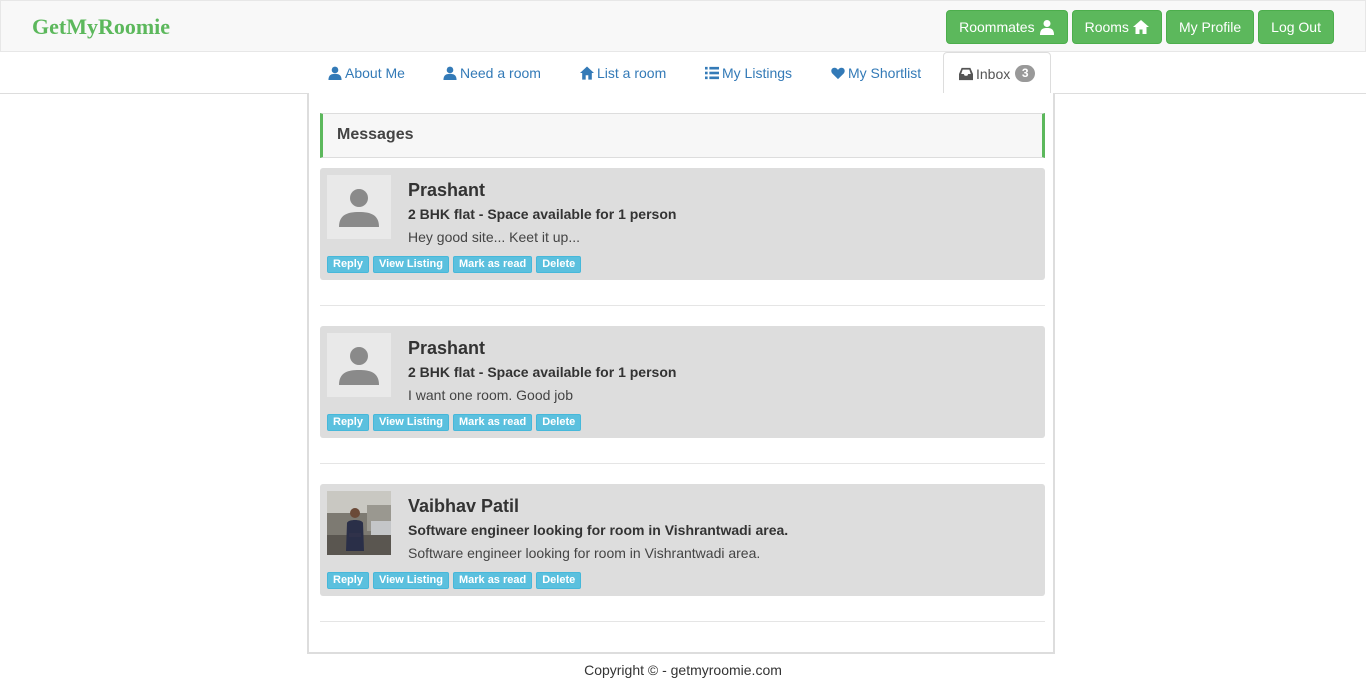 Image resolution: width=1366 pixels, height=690 pixels. What do you see at coordinates (1296, 27) in the screenshot?
I see `logout-button: Log Out` at bounding box center [1296, 27].